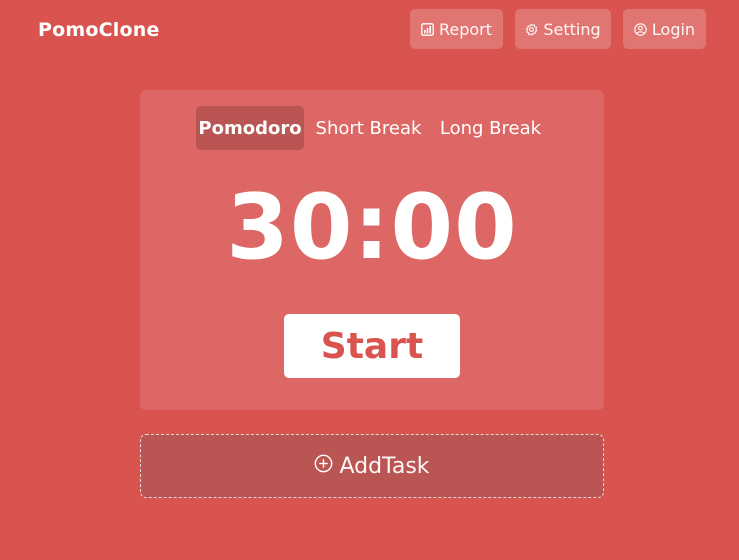  I want to click on tab-long-break: Long Break, so click(490, 128).